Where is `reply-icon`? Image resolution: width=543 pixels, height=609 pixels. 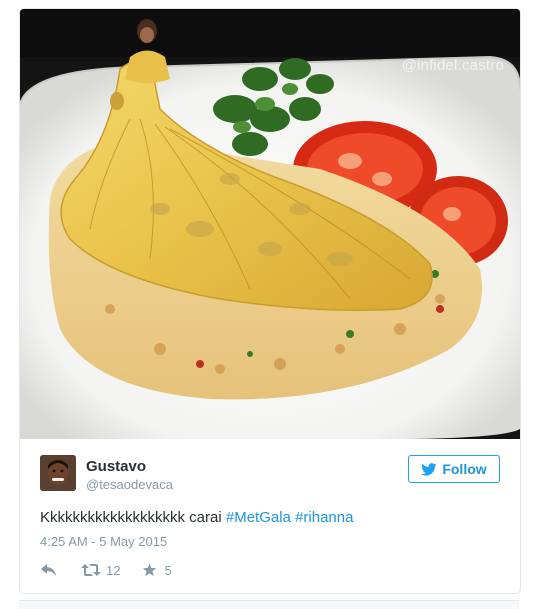
reply-icon is located at coordinates (48, 570).